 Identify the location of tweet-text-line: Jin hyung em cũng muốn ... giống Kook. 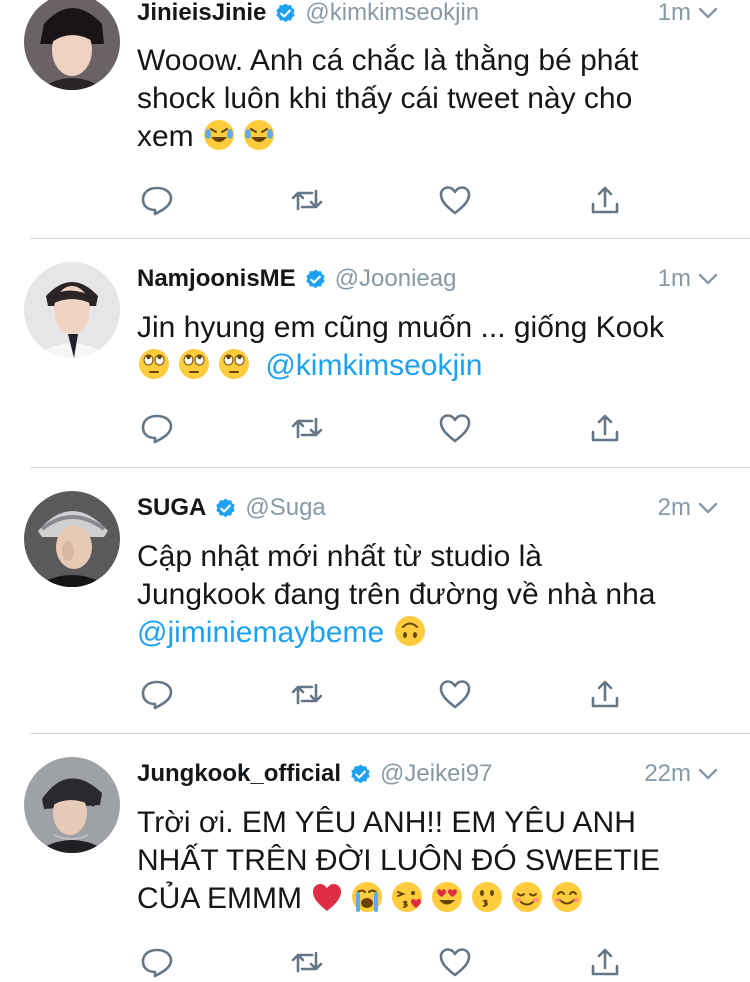
(400, 327).